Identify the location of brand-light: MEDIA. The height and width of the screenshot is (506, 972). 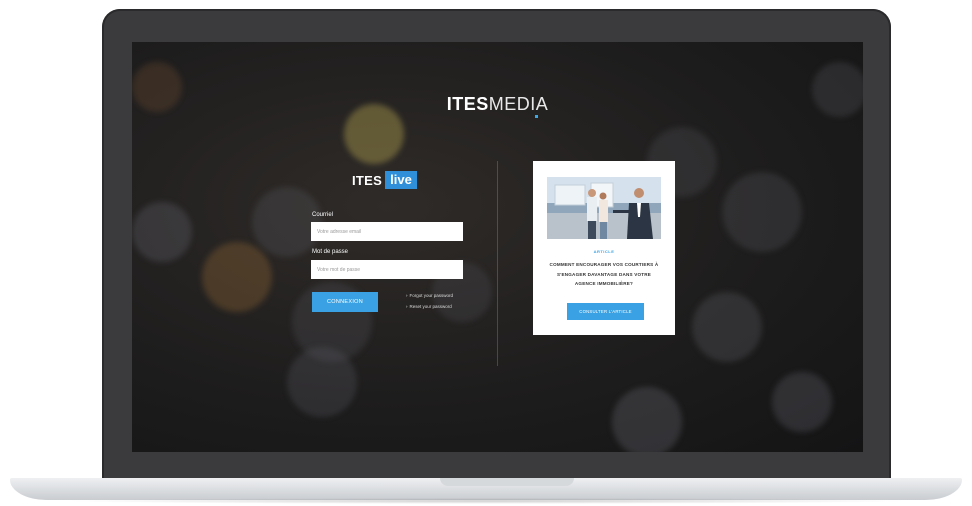
(518, 104).